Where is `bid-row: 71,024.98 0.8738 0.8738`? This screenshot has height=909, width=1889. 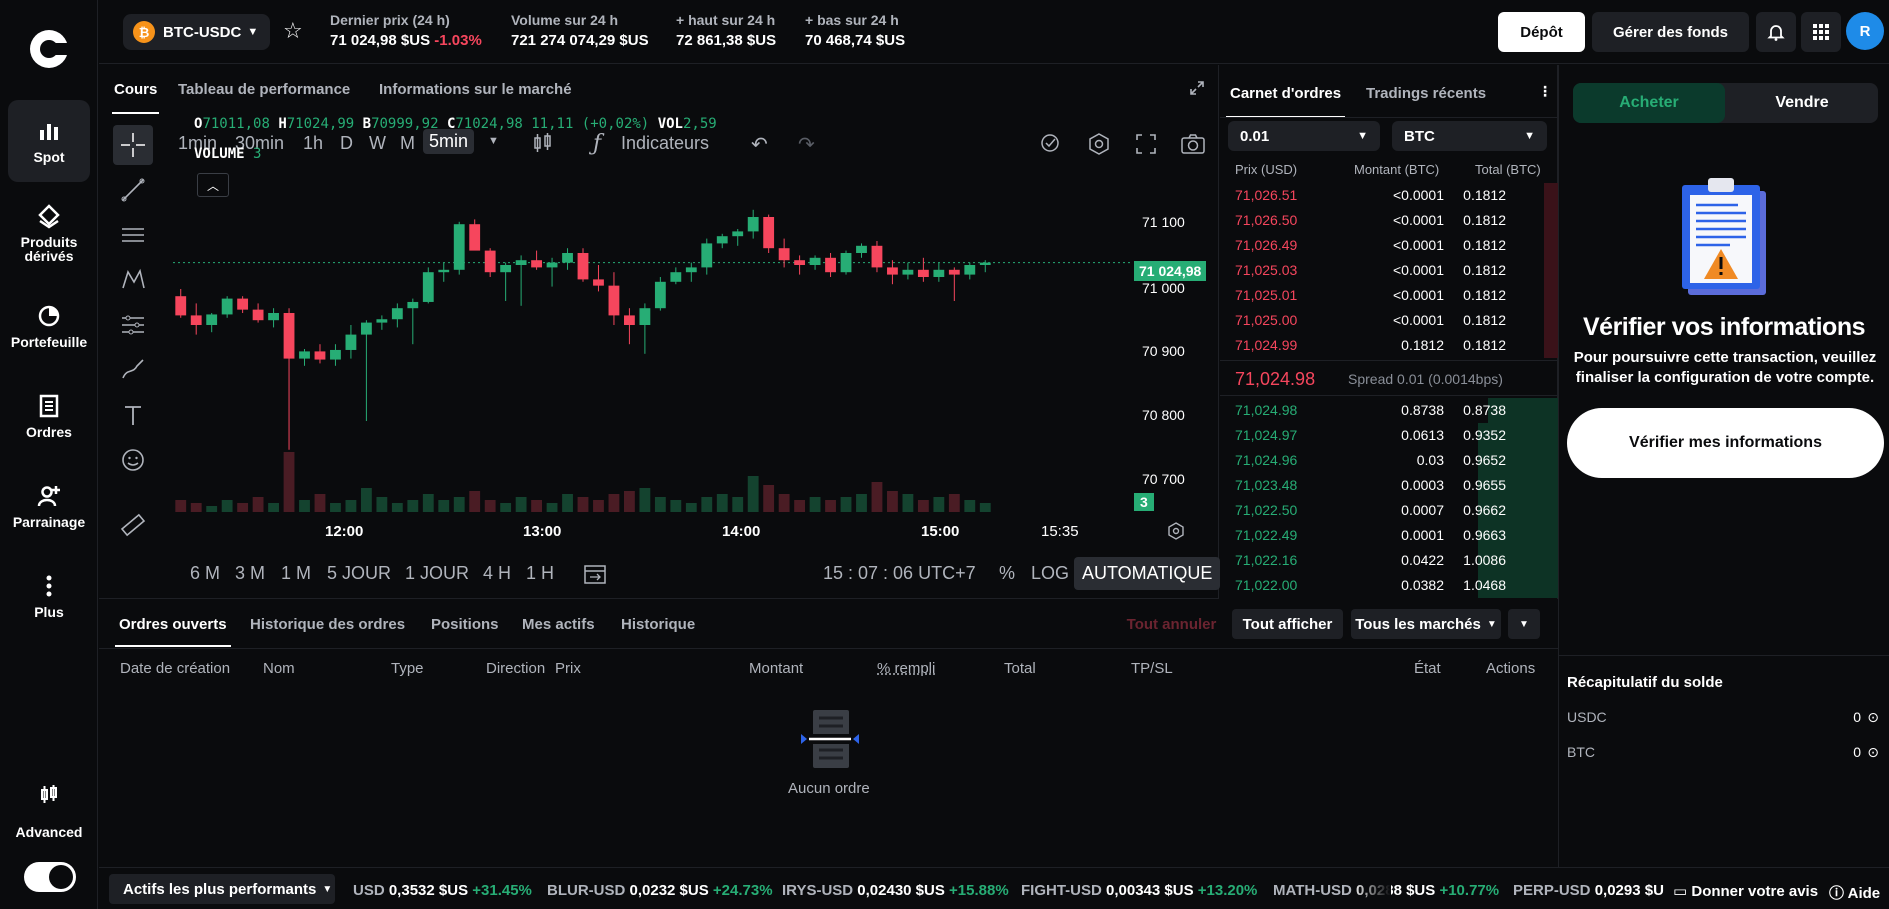 bid-row: 71,024.98 0.8738 0.8738 is located at coordinates (1389, 410).